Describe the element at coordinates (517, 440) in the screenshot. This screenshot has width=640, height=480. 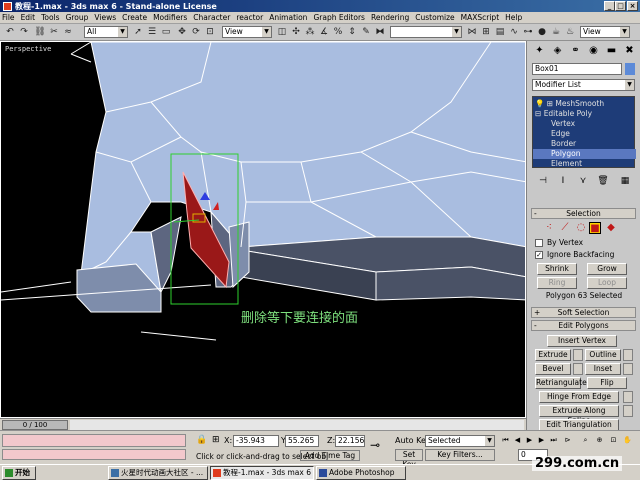
I see `previous-frame-icon: ◀` at that location.